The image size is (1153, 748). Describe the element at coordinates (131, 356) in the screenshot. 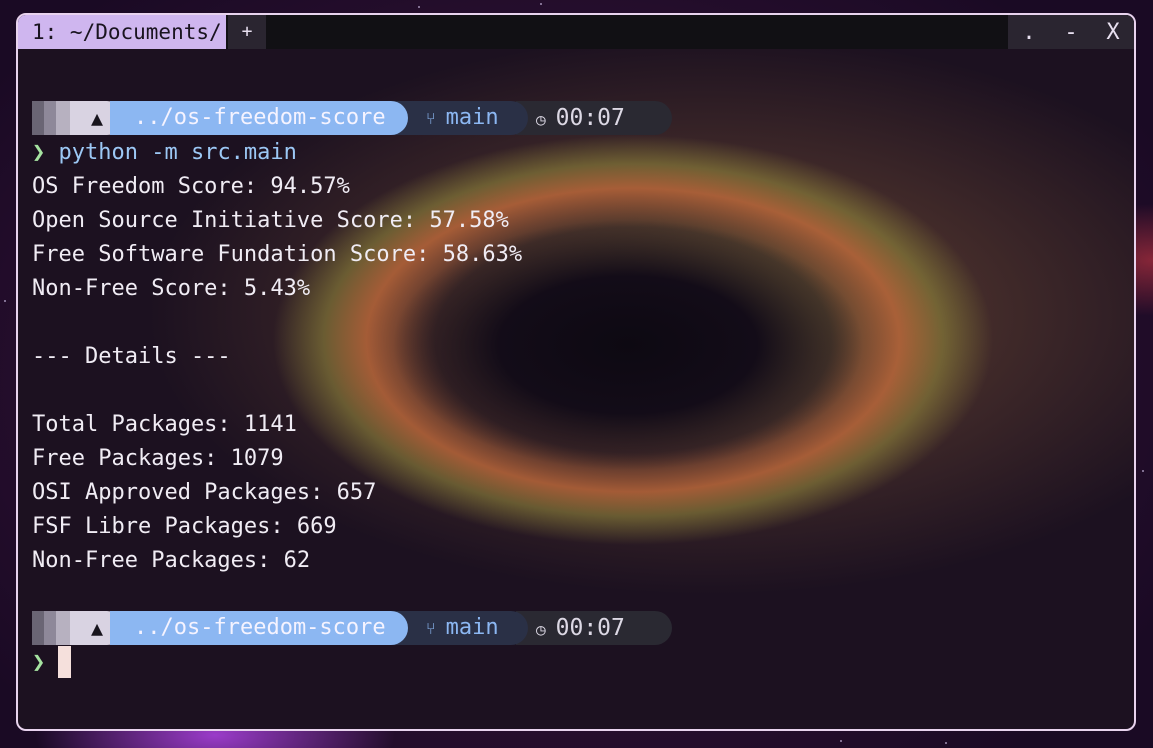

I see `output-line: --- Details ---` at that location.